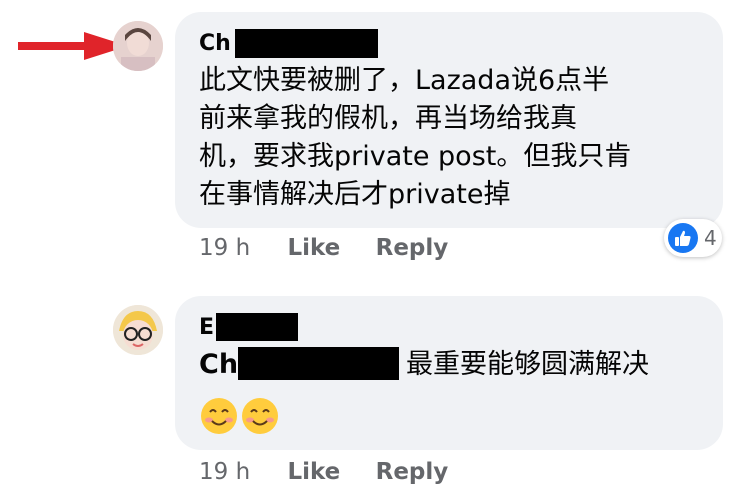  Describe the element at coordinates (388, 118) in the screenshot. I see `comment-text-line: 前来拿我的假机，再当场给我真` at that location.